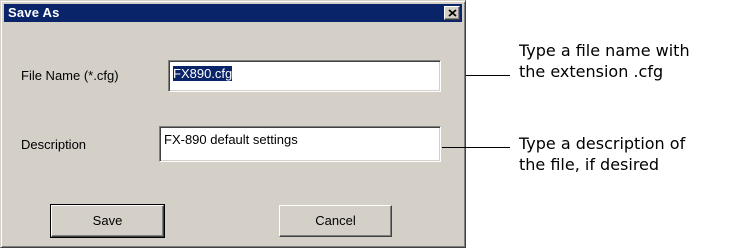 Image resolution: width=741 pixels, height=251 pixels. What do you see at coordinates (70, 75) in the screenshot?
I see `file-name-label: File Name (*.cfg)` at bounding box center [70, 75].